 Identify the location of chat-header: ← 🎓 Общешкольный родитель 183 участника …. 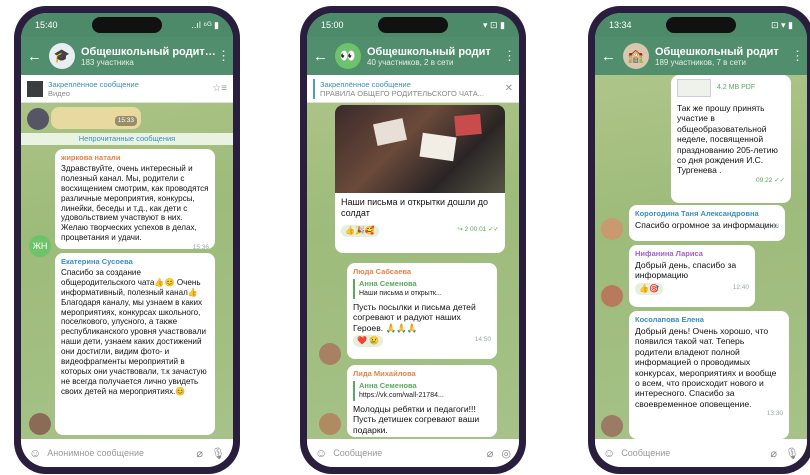
(127, 56).